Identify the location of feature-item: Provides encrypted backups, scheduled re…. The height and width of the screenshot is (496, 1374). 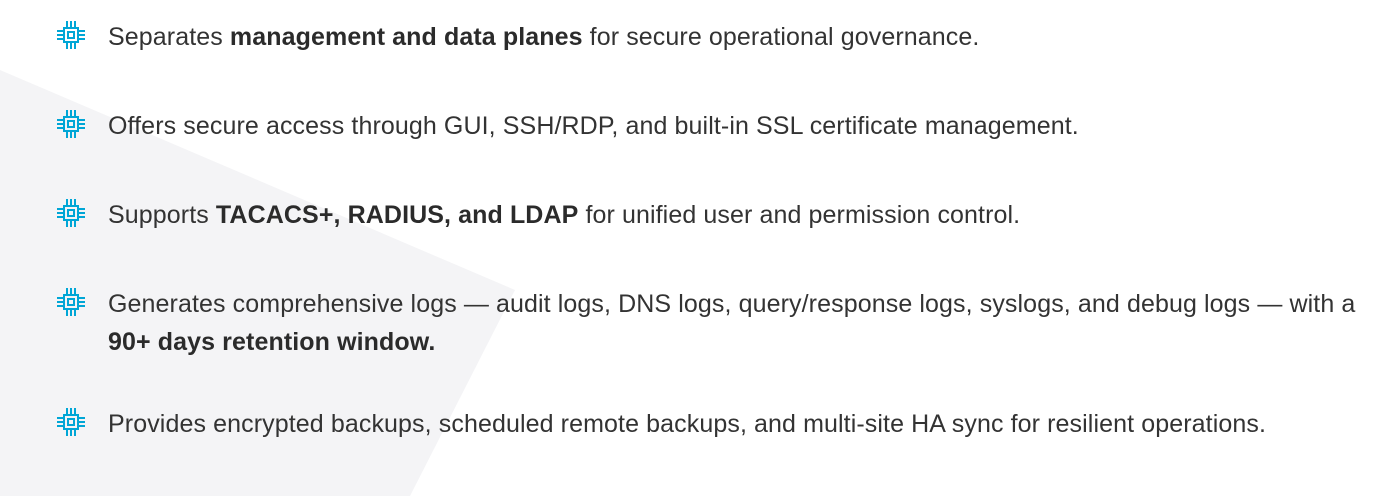
(706, 424).